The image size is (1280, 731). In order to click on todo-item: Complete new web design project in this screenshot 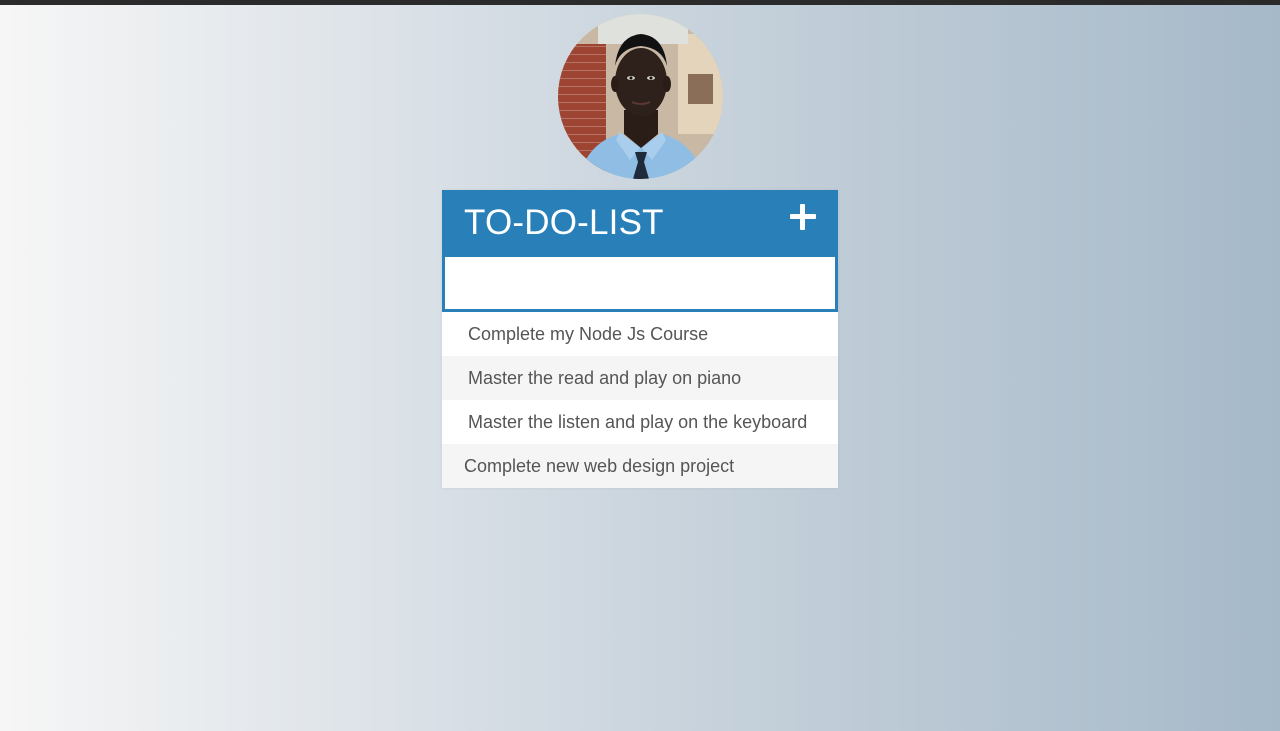, I will do `click(640, 466)`.